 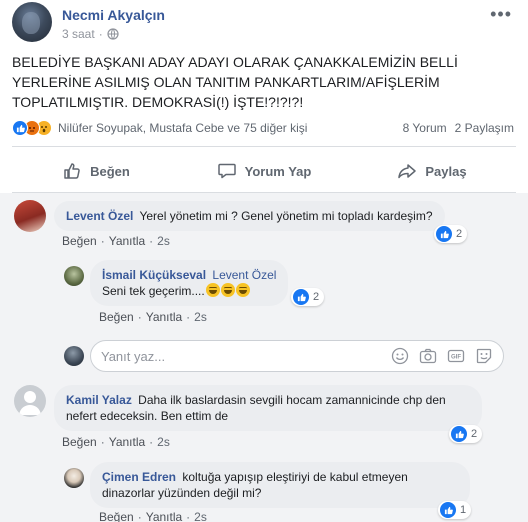 I want to click on comment-count: 8 Yorum, so click(x=425, y=128).